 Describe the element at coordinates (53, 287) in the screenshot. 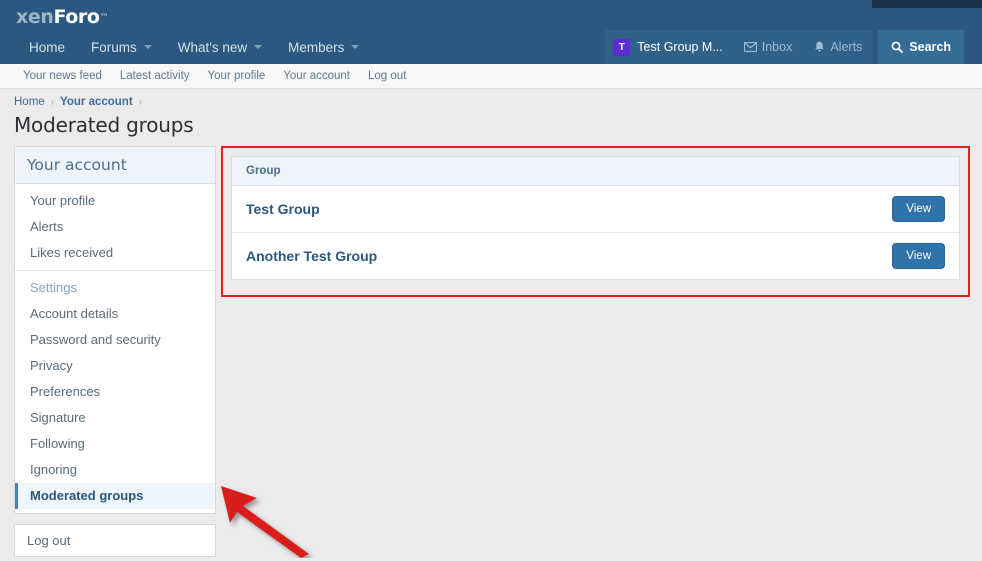

I see `sidebar-section-label-settings: Settings` at that location.